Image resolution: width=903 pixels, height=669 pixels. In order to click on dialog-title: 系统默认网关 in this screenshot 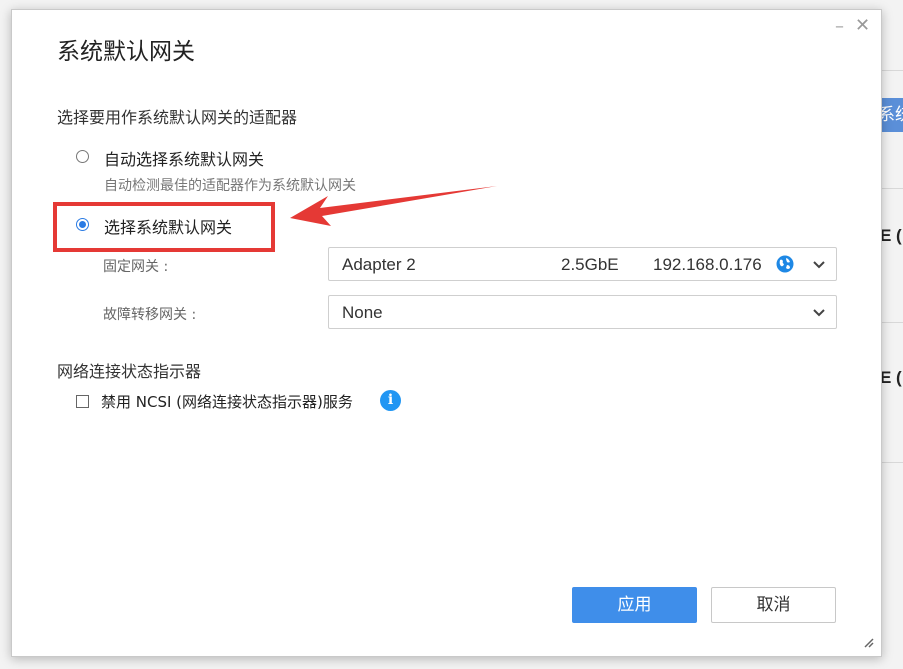, I will do `click(126, 52)`.